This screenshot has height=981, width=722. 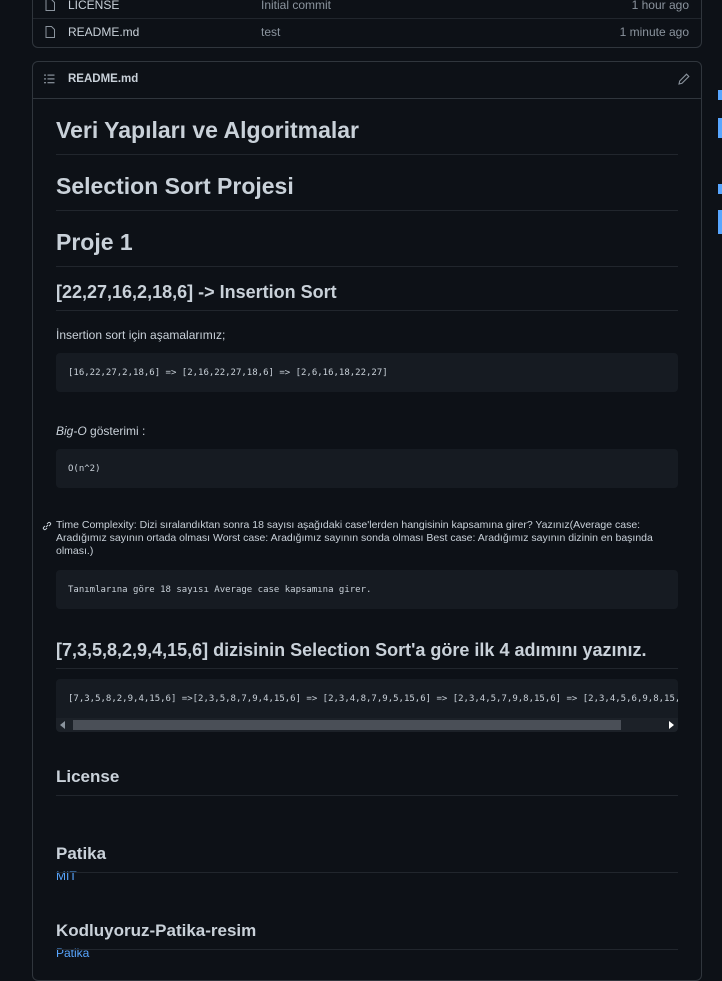 What do you see at coordinates (367, 130) in the screenshot?
I see `heading-veri-yapilari: Veri Yapıları ve Algoritmalar` at bounding box center [367, 130].